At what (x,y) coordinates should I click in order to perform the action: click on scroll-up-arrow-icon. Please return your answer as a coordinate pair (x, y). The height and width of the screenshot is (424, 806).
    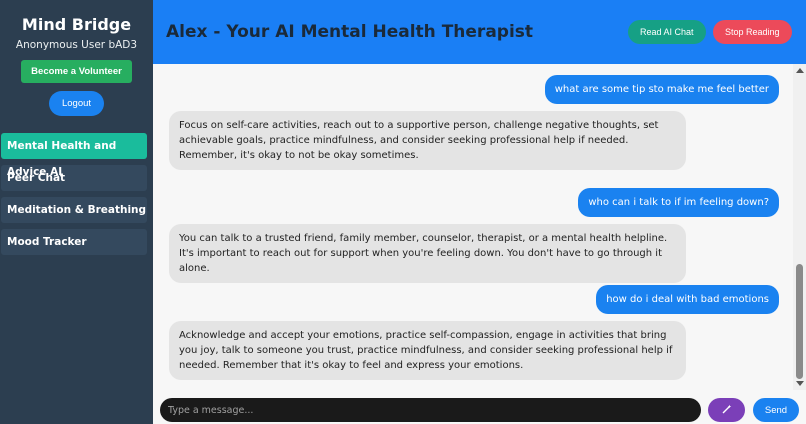
    Looking at the image, I should click on (800, 70).